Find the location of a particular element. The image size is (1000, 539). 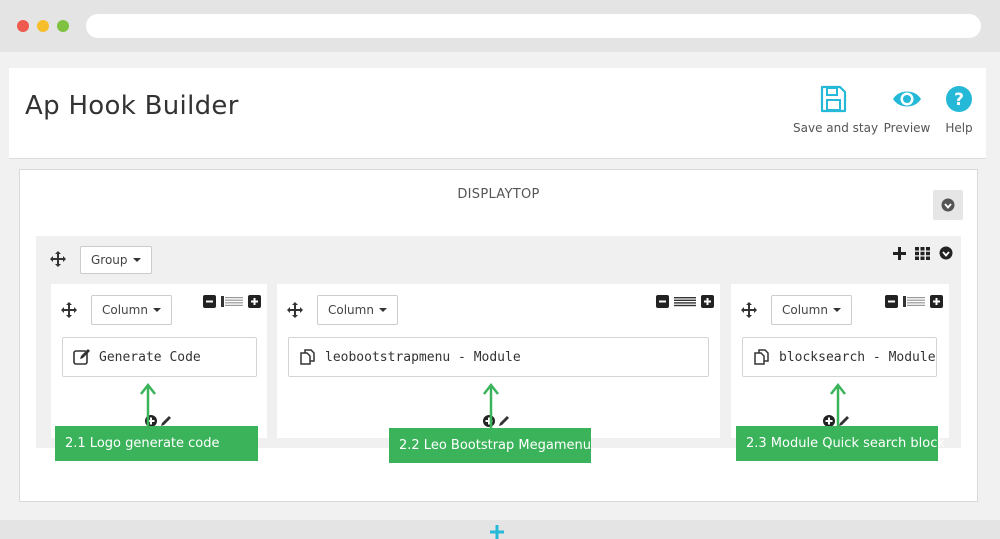

group-toolbar is located at coordinates (923, 253).